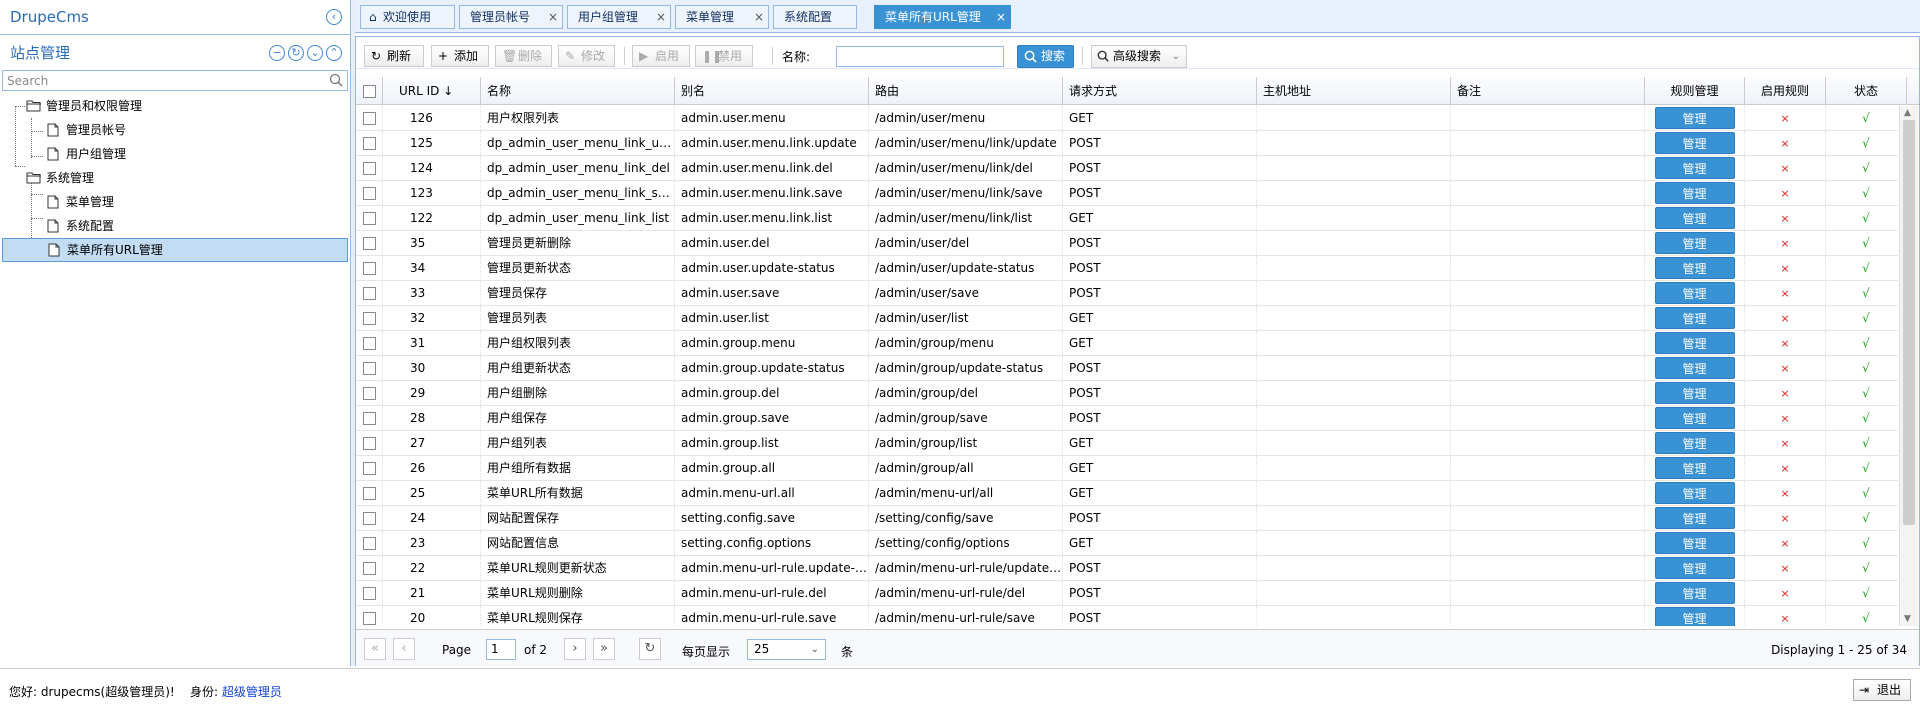 The image size is (1920, 709). What do you see at coordinates (296, 52) in the screenshot?
I see `reload-icon: ↻` at bounding box center [296, 52].